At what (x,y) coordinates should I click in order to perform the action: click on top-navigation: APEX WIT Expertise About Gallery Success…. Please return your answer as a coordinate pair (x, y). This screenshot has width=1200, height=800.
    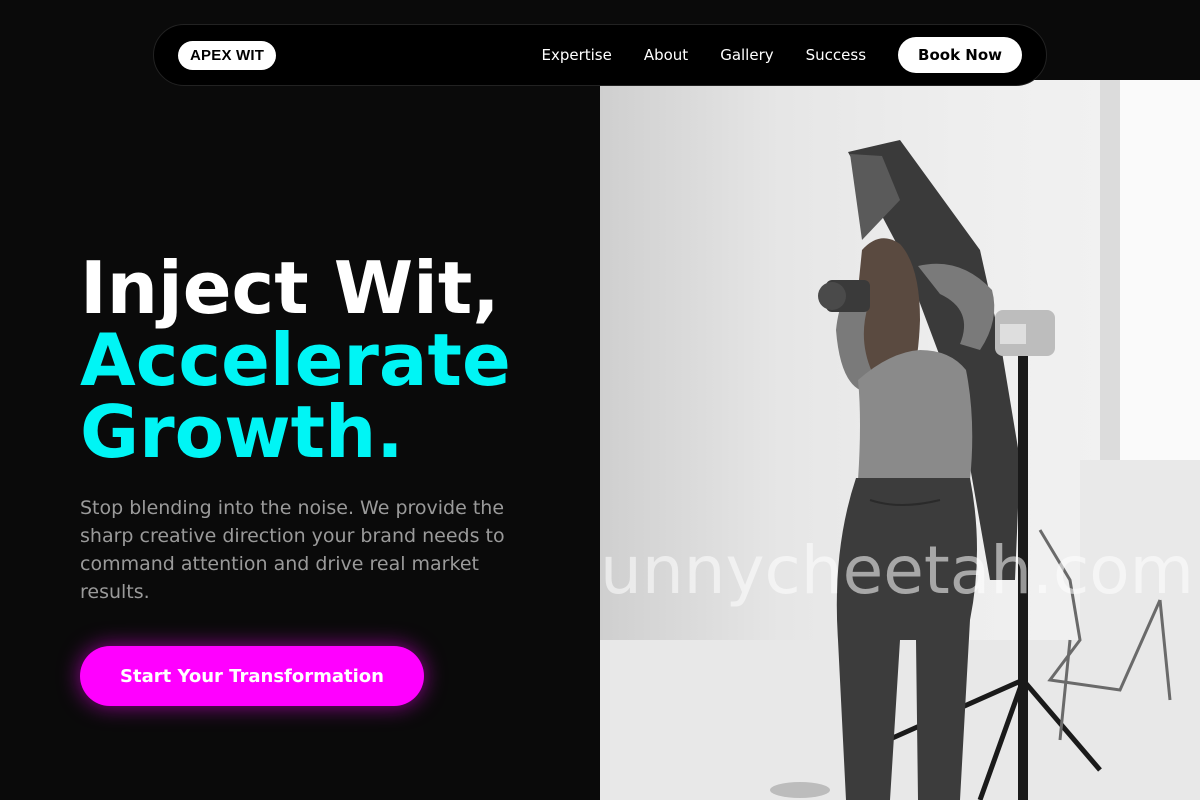
    Looking at the image, I should click on (600, 55).